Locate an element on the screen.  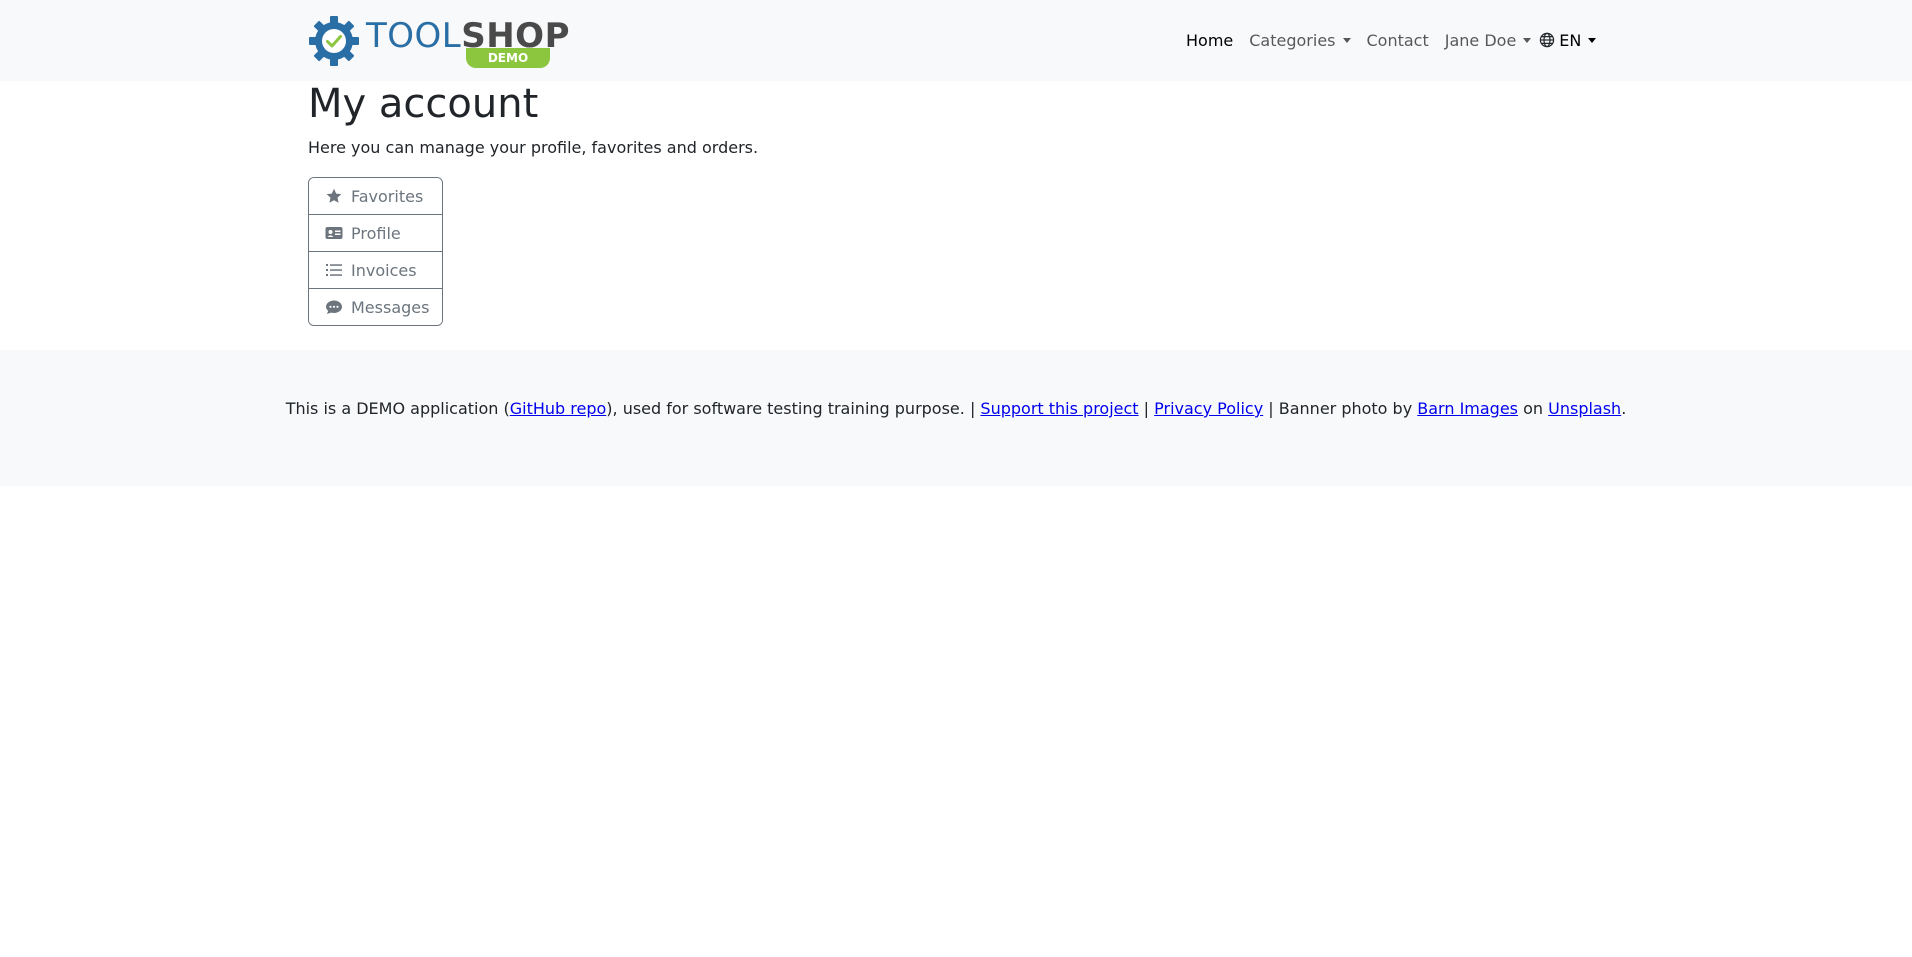
github-repo-link: GitHub repo is located at coordinates (558, 408).